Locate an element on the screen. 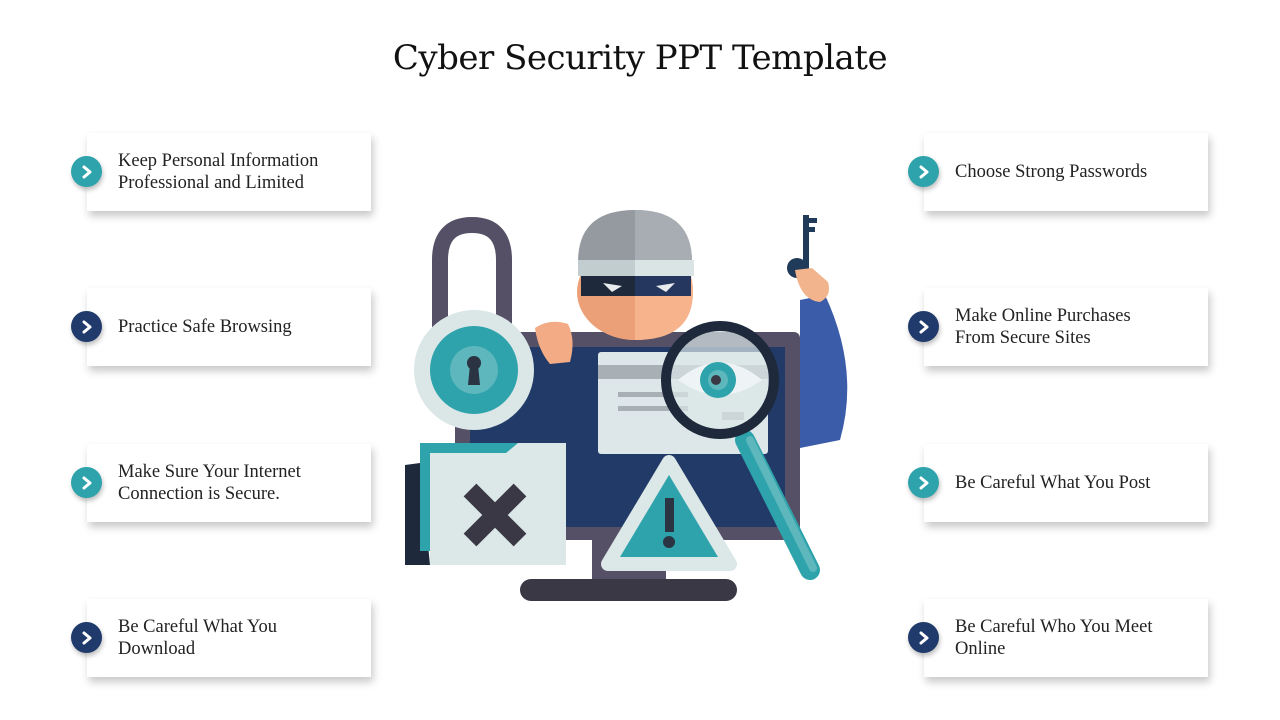 This screenshot has height=720, width=1280. tip-card-left-4: Be Careful What You Download is located at coordinates (229, 638).